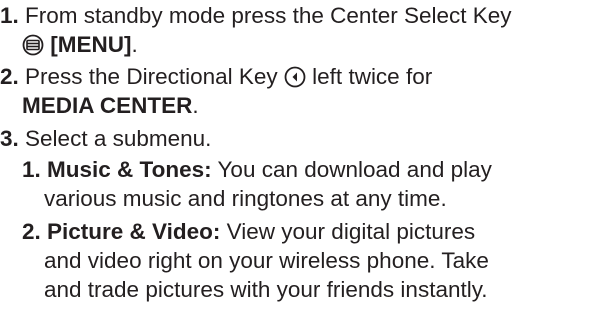 This screenshot has height=324, width=591. Describe the element at coordinates (121, 231) in the screenshot. I see `submenu-title: 2. Picture & Video:` at that location.